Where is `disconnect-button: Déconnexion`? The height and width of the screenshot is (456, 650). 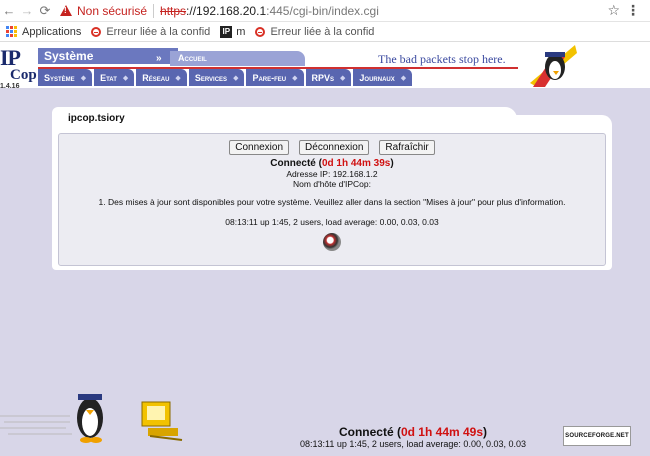
disconnect-button: Déconnexion is located at coordinates (334, 147).